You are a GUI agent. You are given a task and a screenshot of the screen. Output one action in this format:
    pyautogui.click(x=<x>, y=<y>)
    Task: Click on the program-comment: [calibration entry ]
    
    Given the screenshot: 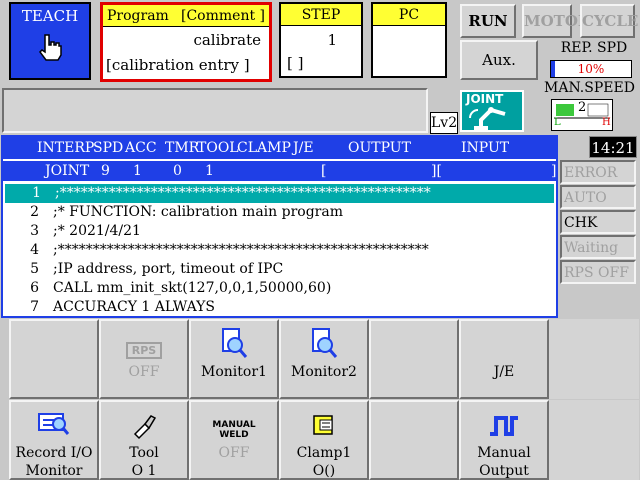 What is the action you would take?
    pyautogui.click(x=178, y=65)
    